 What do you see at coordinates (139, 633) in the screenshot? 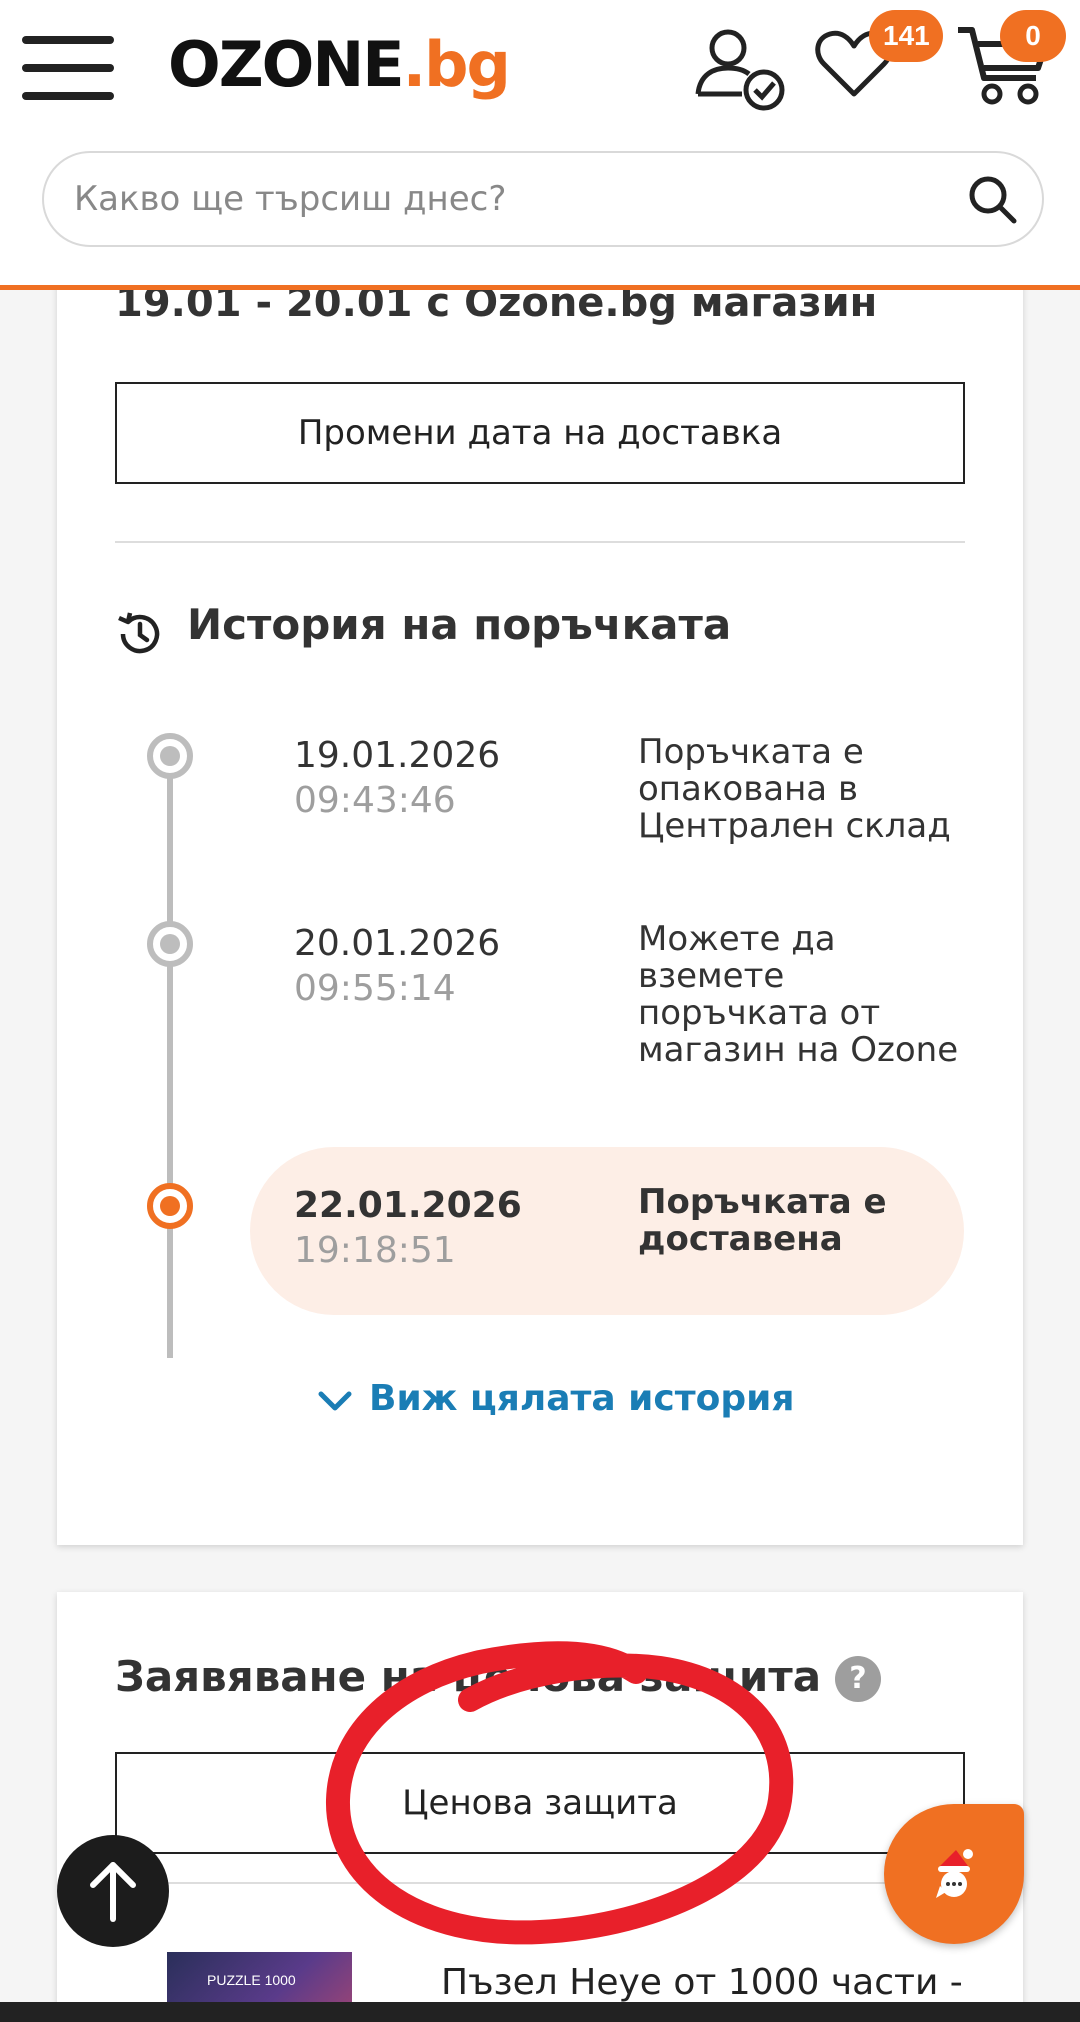
I see `history-icon` at bounding box center [139, 633].